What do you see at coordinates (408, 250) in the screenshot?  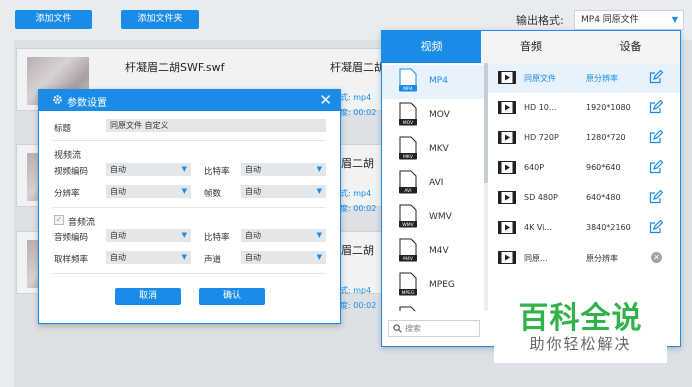 I see `file-video-icon: M4V` at bounding box center [408, 250].